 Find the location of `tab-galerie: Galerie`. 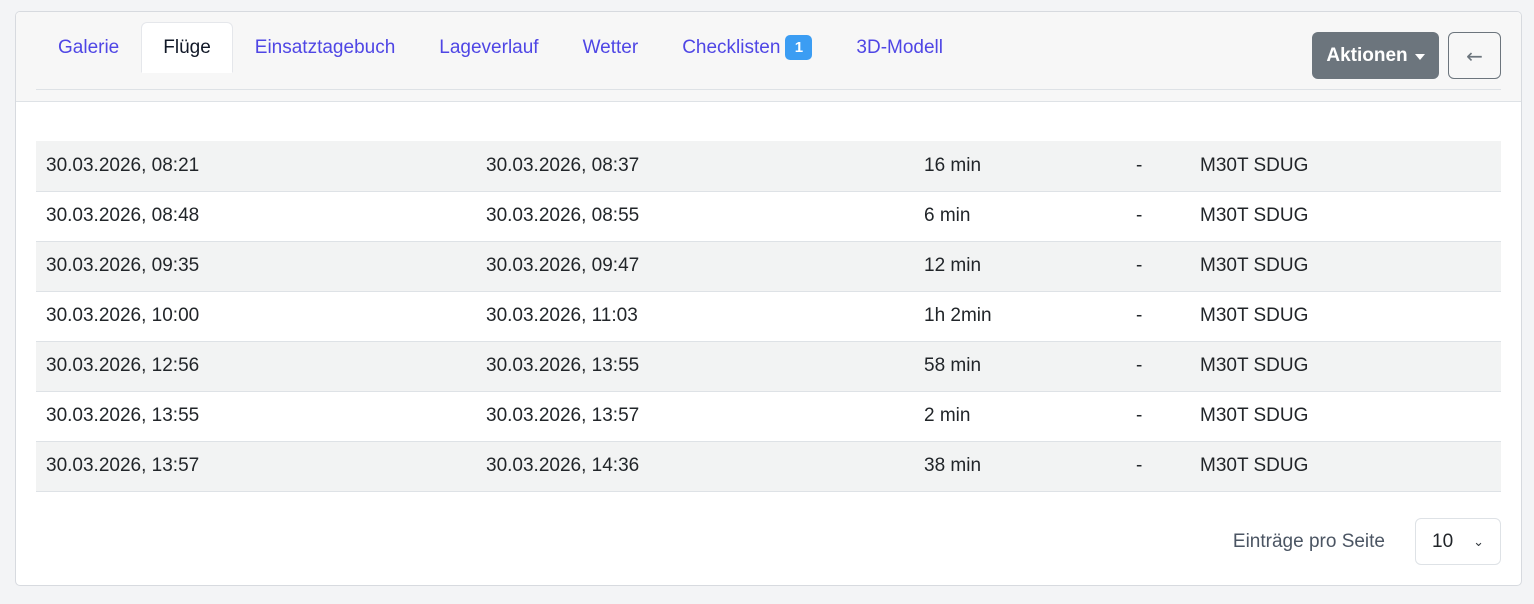

tab-galerie: Galerie is located at coordinates (88, 47).